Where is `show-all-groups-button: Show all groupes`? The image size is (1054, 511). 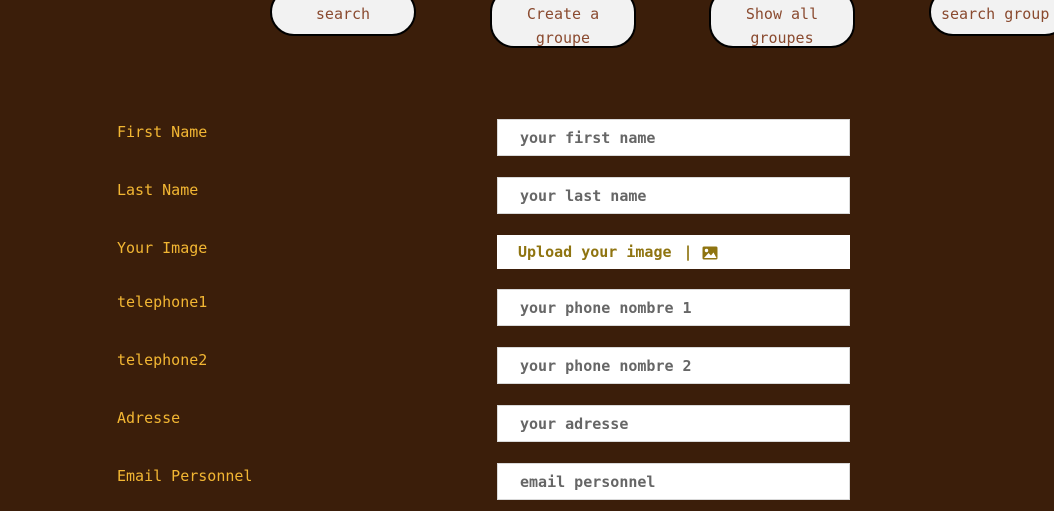
show-all-groups-button: Show all groupes is located at coordinates (782, 24).